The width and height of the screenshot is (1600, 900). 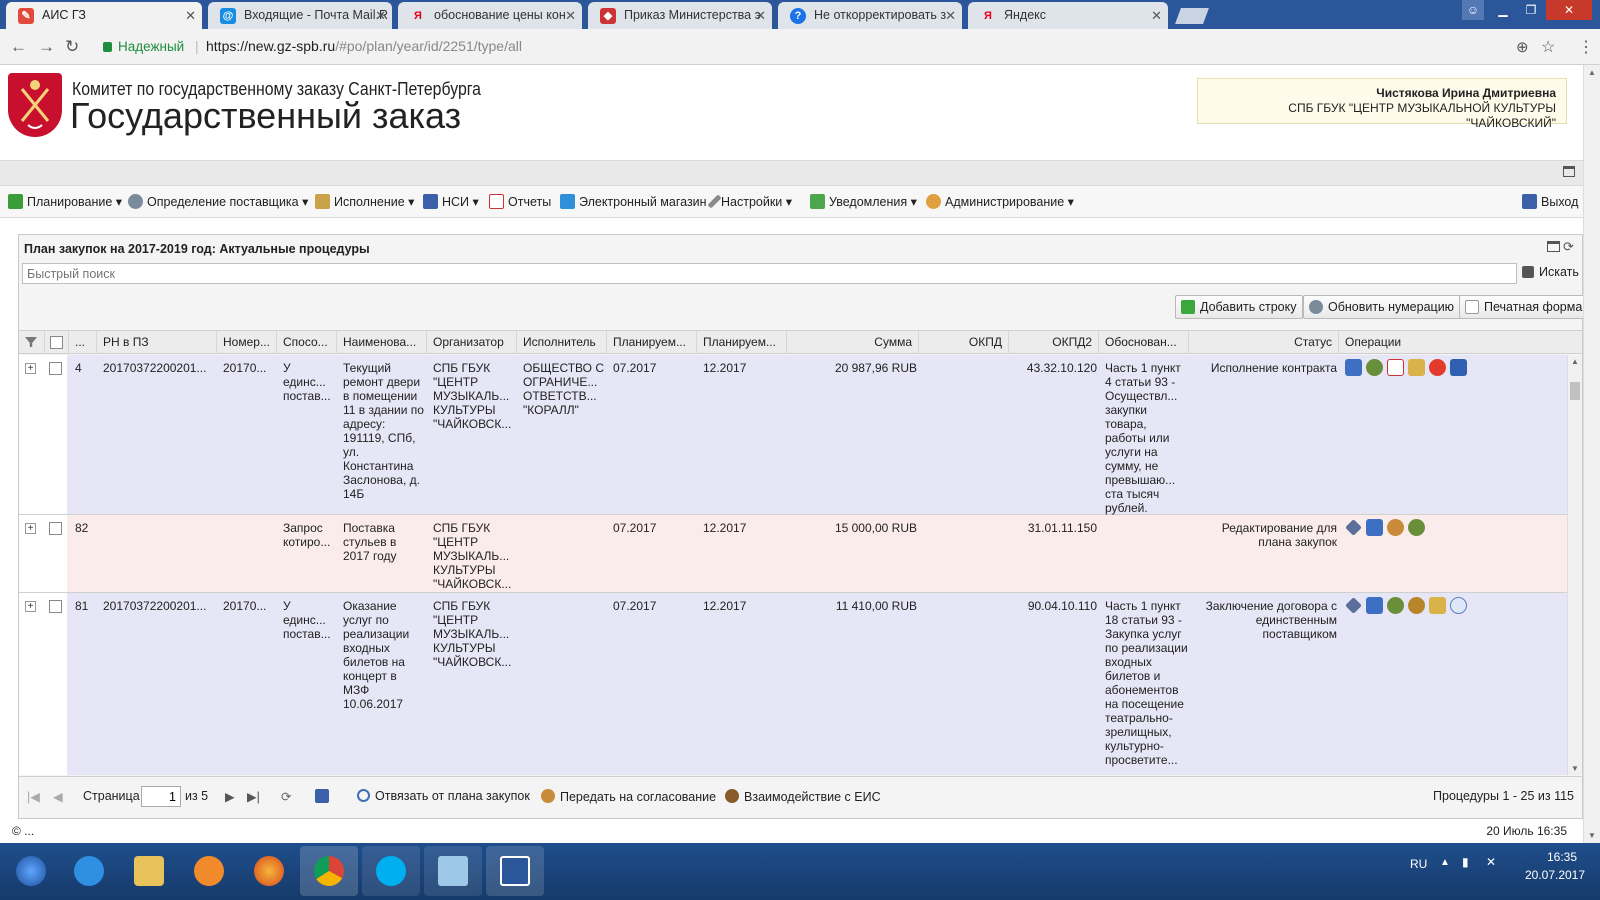 What do you see at coordinates (1382, 307) in the screenshot?
I see `renumber-button: Обновить нумерацию` at bounding box center [1382, 307].